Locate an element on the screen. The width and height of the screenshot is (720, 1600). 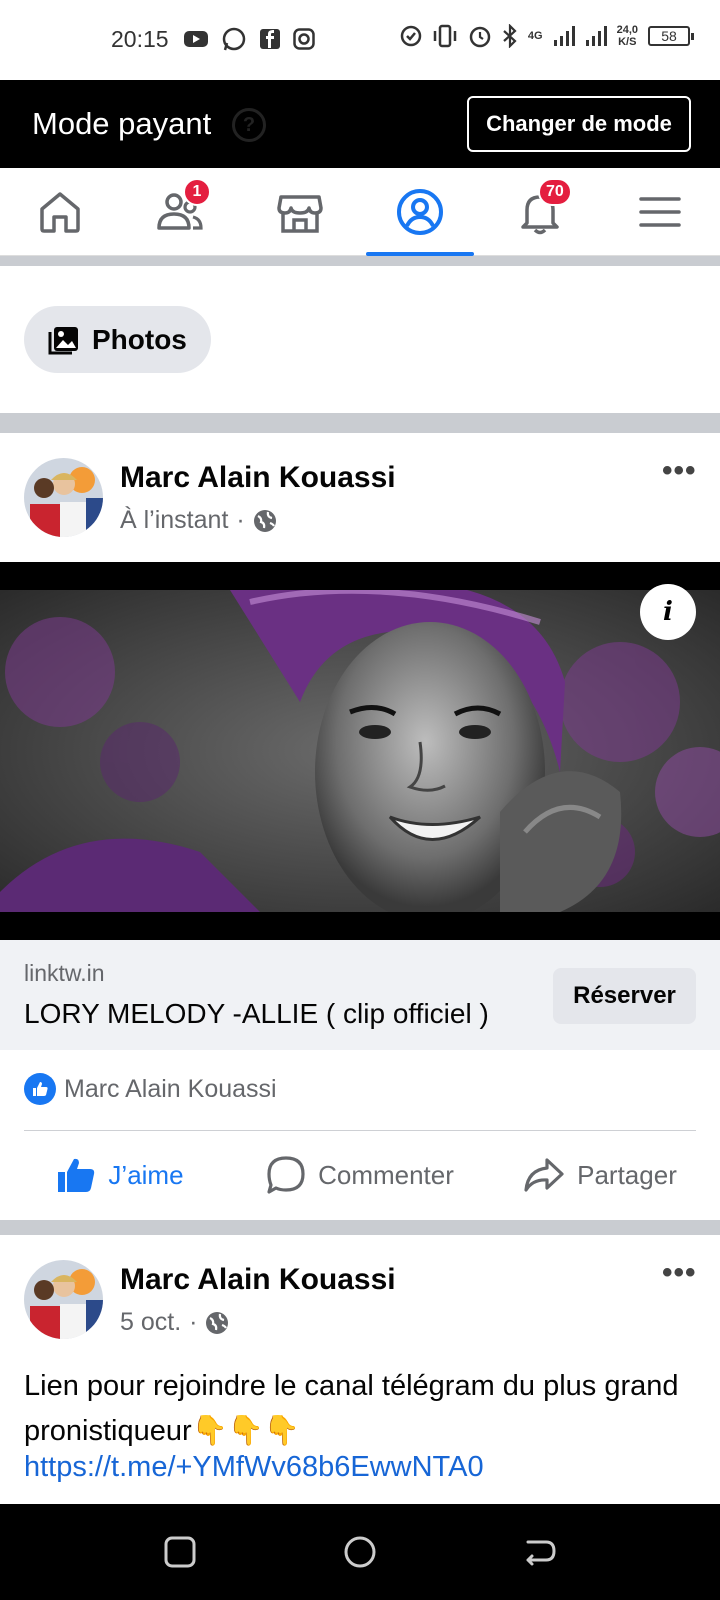
link-title: LORY MELODY -ALLIE ( clip officiel ) is located at coordinates (256, 1013).